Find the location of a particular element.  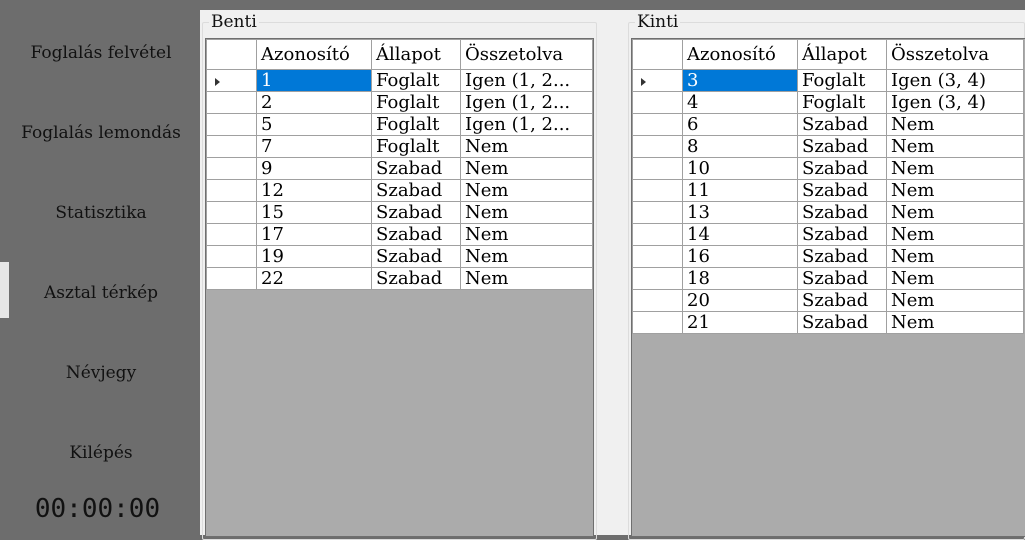

table-row: 7 Foglalt Nem is located at coordinates (399, 146).